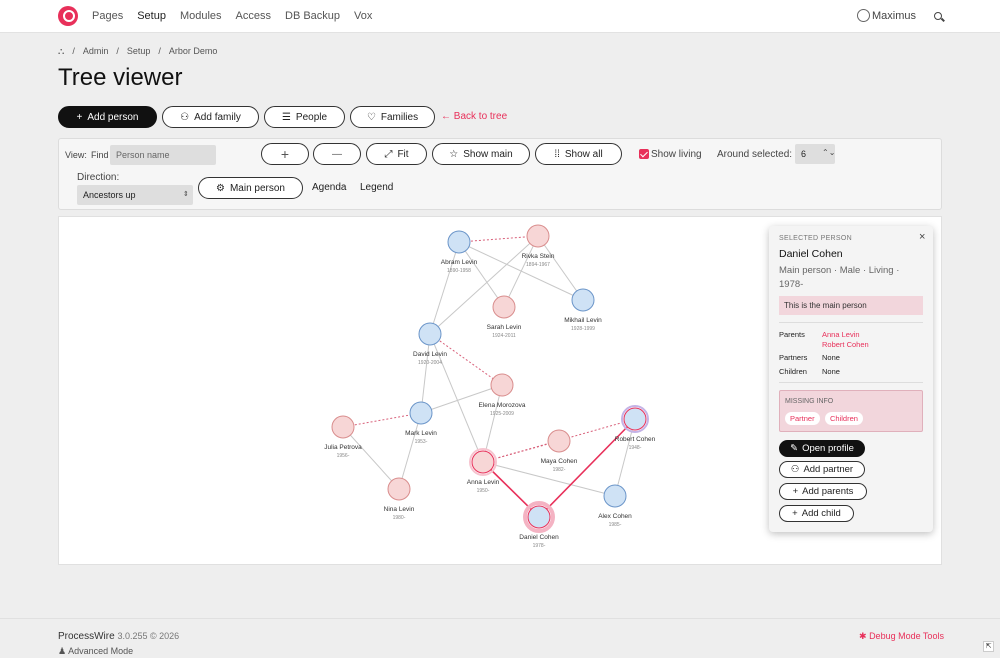 The height and width of the screenshot is (658, 1000). What do you see at coordinates (539, 546) in the screenshot?
I see `person-dates-daniel: 1978-` at bounding box center [539, 546].